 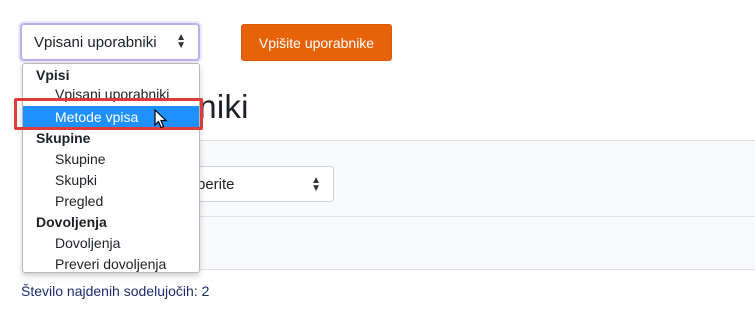 What do you see at coordinates (110, 264) in the screenshot?
I see `option-preveri-dovoljenja: Preveri dovoljenja` at bounding box center [110, 264].